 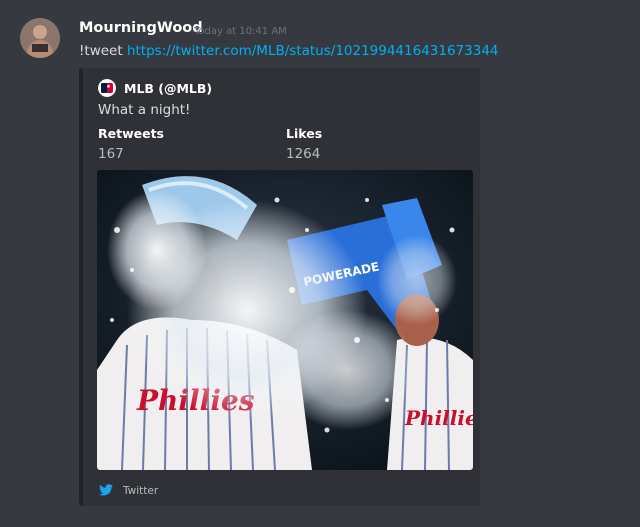 What do you see at coordinates (141, 490) in the screenshot?
I see `embed-footer-text: Twitter` at bounding box center [141, 490].